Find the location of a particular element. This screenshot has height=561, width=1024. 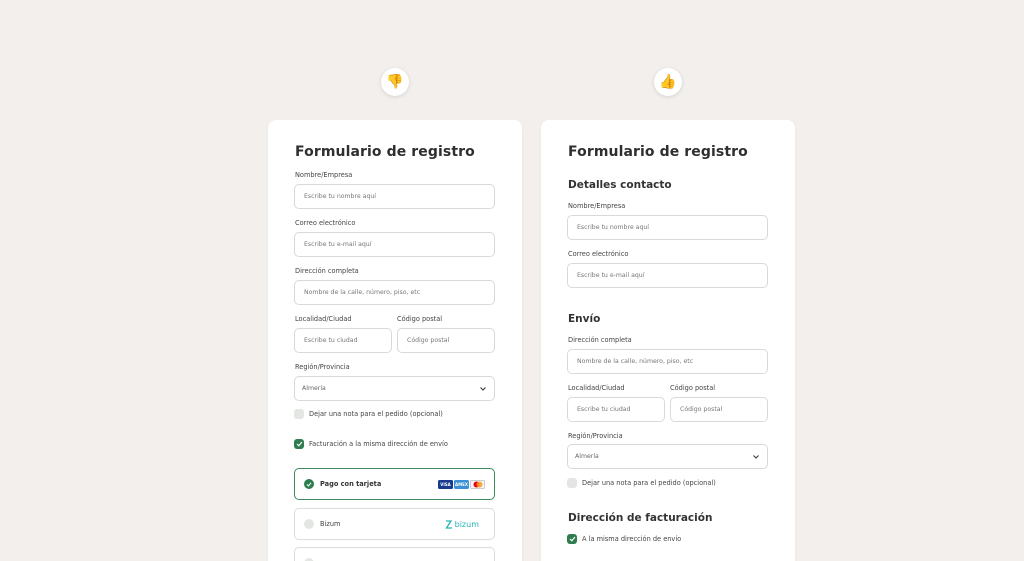

payment-option-more is located at coordinates (394, 554).